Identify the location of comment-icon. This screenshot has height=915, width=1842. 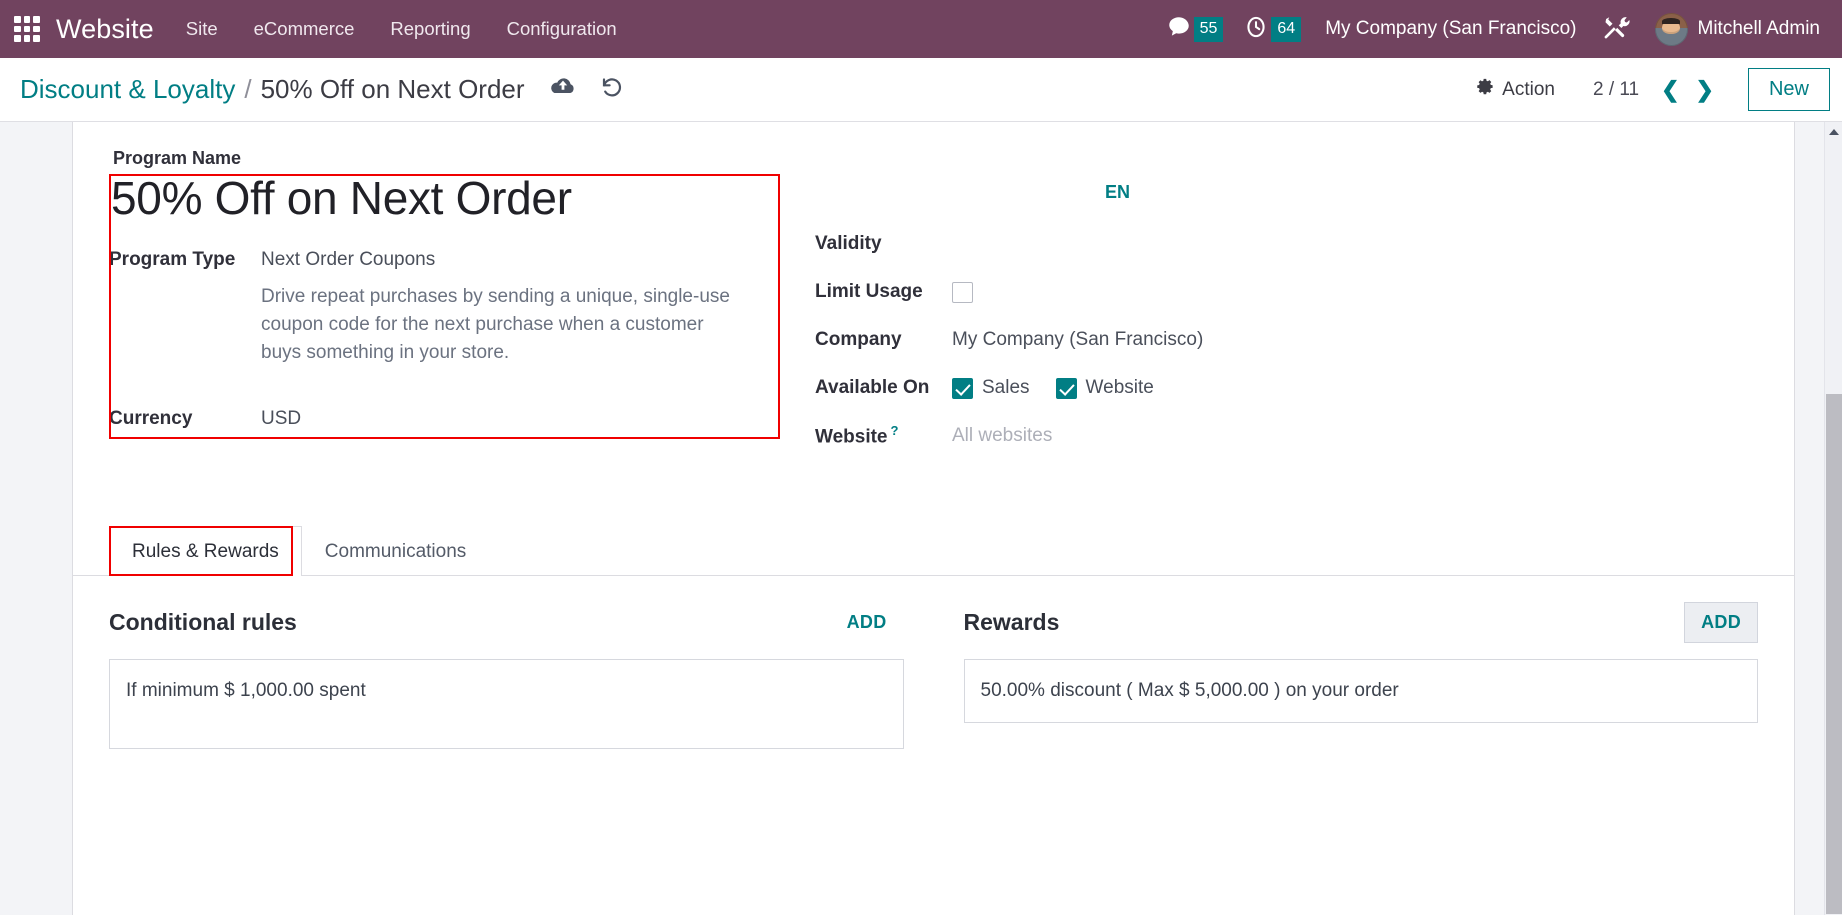
(1179, 29).